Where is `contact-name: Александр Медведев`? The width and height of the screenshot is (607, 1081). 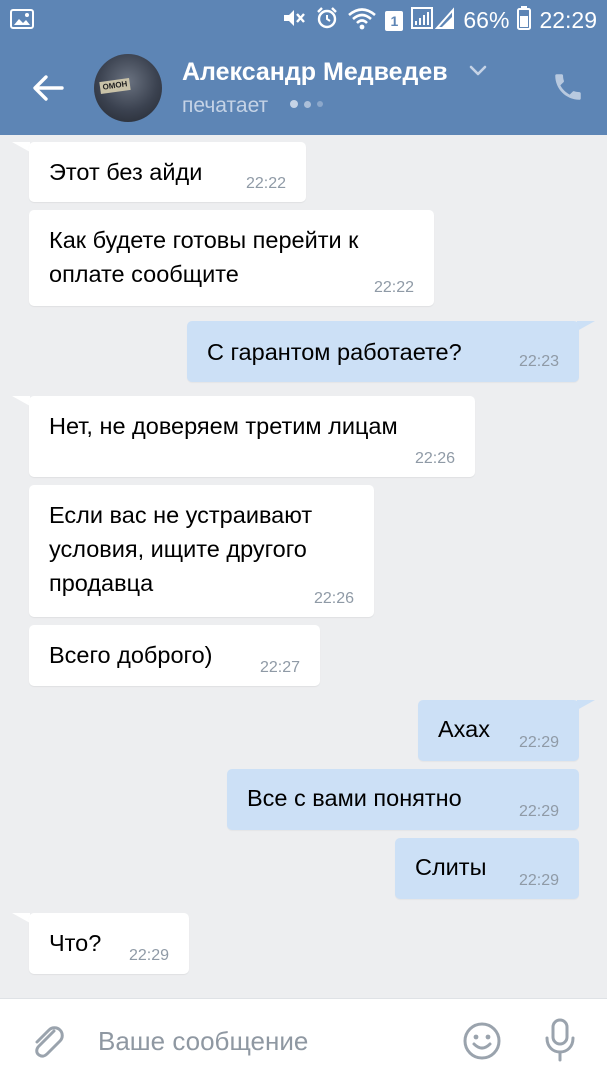
contact-name: Александр Медведев is located at coordinates (315, 72).